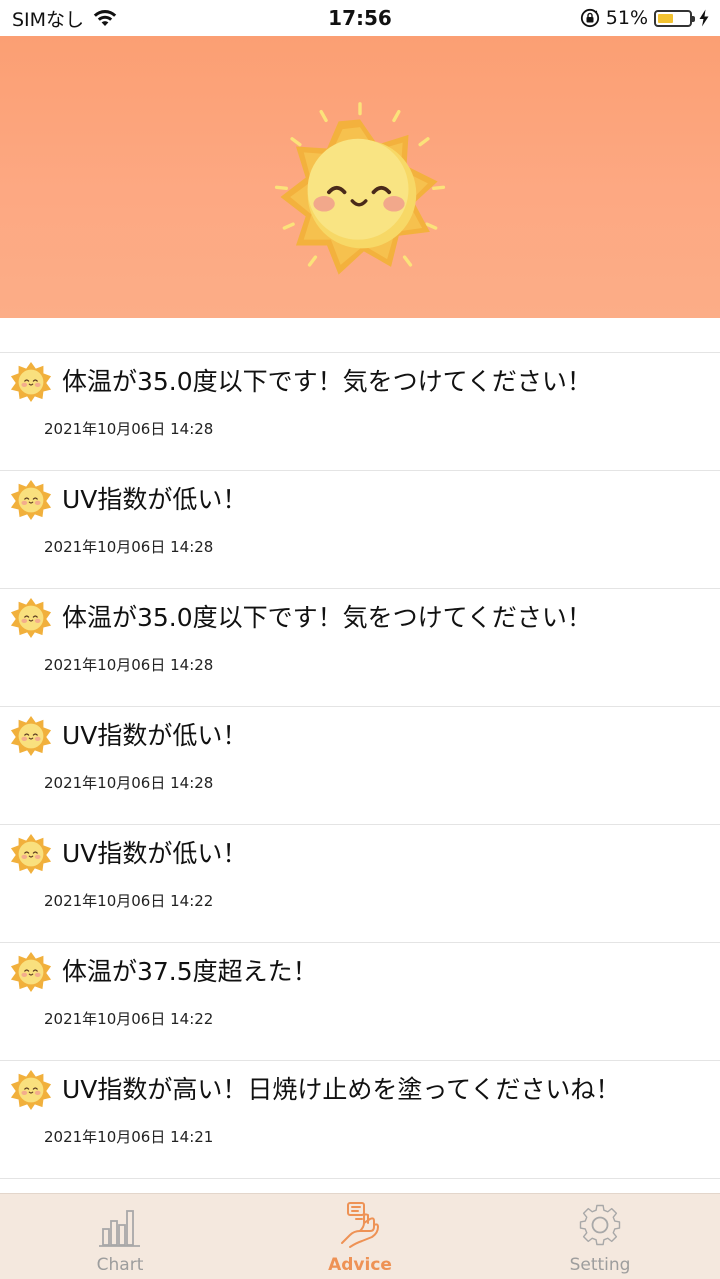 The height and width of the screenshot is (1279, 720). Describe the element at coordinates (704, 18) in the screenshot. I see `charging-bolt-icon` at that location.